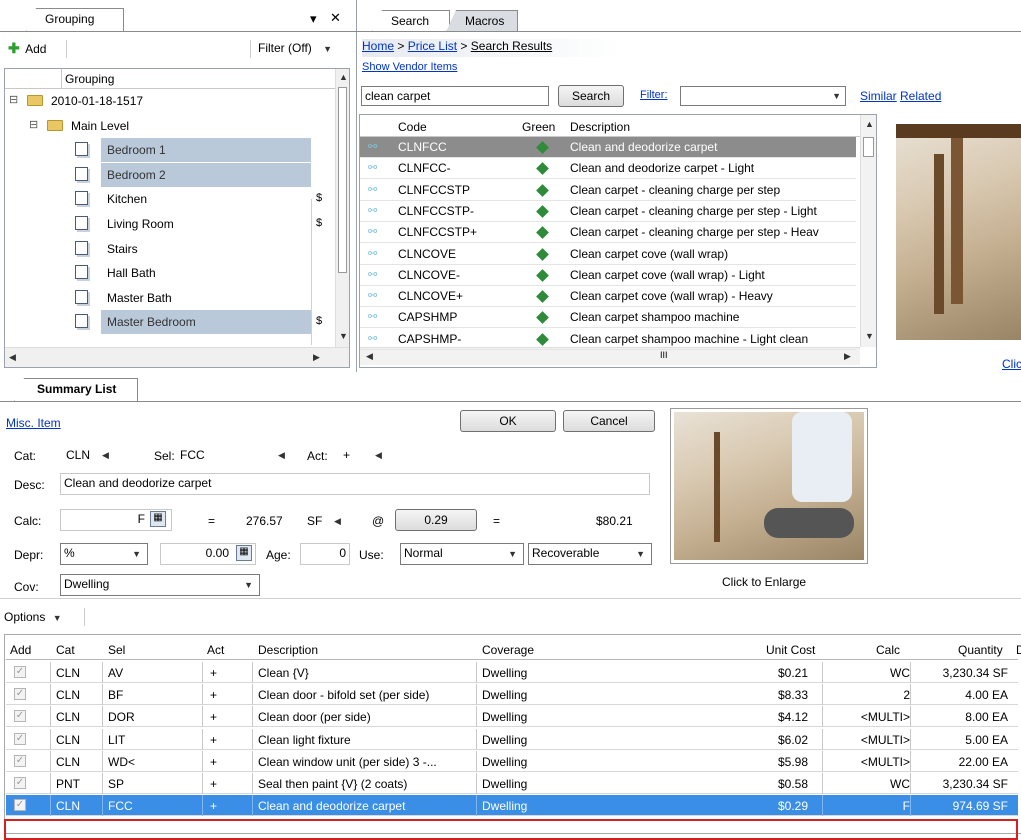  What do you see at coordinates (104, 554) in the screenshot?
I see `depr-type-select: % ▼` at bounding box center [104, 554].